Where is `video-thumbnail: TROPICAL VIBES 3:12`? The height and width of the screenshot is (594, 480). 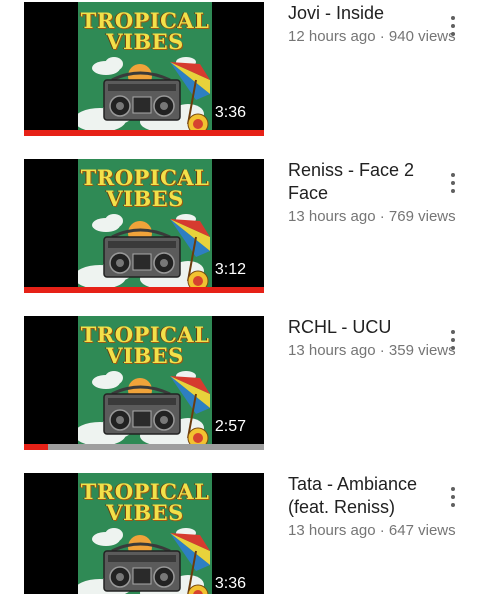
video-thumbnail: TROPICAL VIBES 3:12 is located at coordinates (144, 226).